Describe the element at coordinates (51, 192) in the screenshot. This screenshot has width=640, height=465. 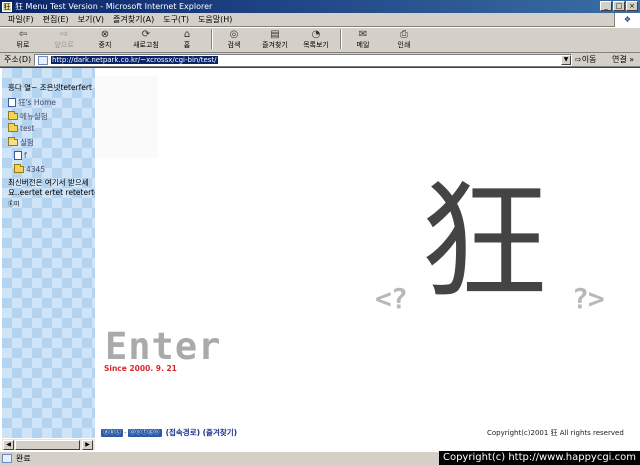
I see `sidebar-latest-line: 요..eertet ertet reteterterte` at that location.